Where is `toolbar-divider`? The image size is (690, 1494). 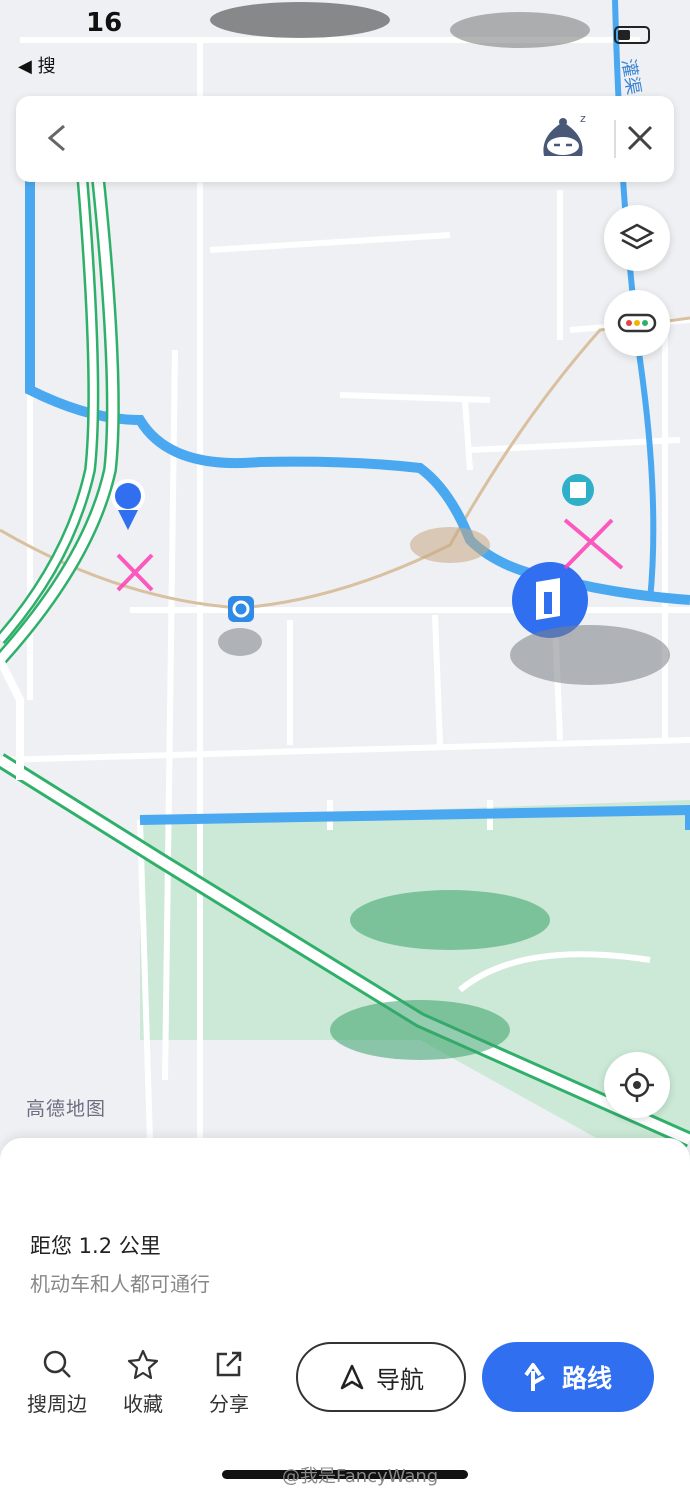
toolbar-divider is located at coordinates (615, 139).